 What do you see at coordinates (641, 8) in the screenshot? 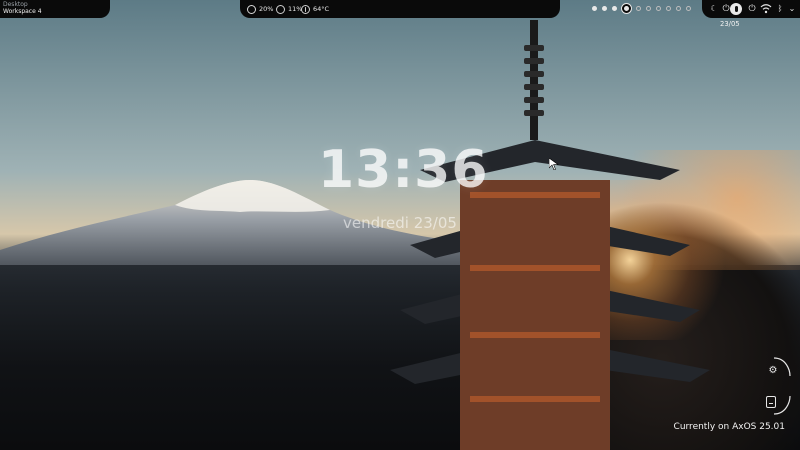
I see `workspace-switcher` at bounding box center [641, 8].